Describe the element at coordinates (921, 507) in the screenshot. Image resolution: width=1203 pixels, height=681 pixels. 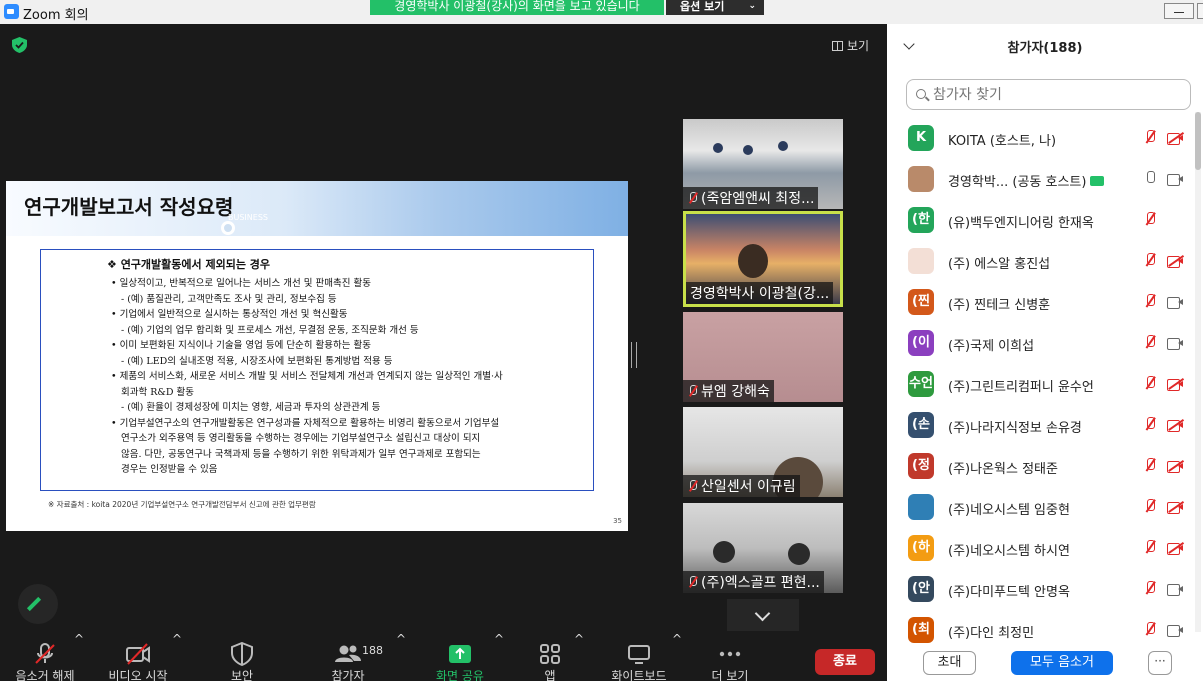
I see `participant-avatar` at that location.